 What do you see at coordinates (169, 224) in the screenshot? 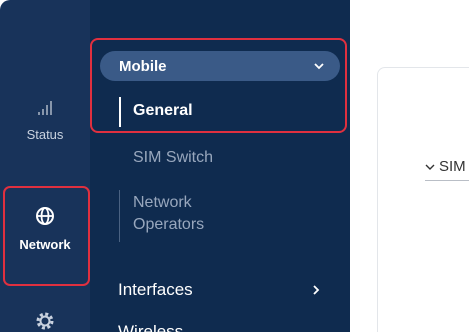
I see `submenu-network-operators-line2: Operators` at bounding box center [169, 224].